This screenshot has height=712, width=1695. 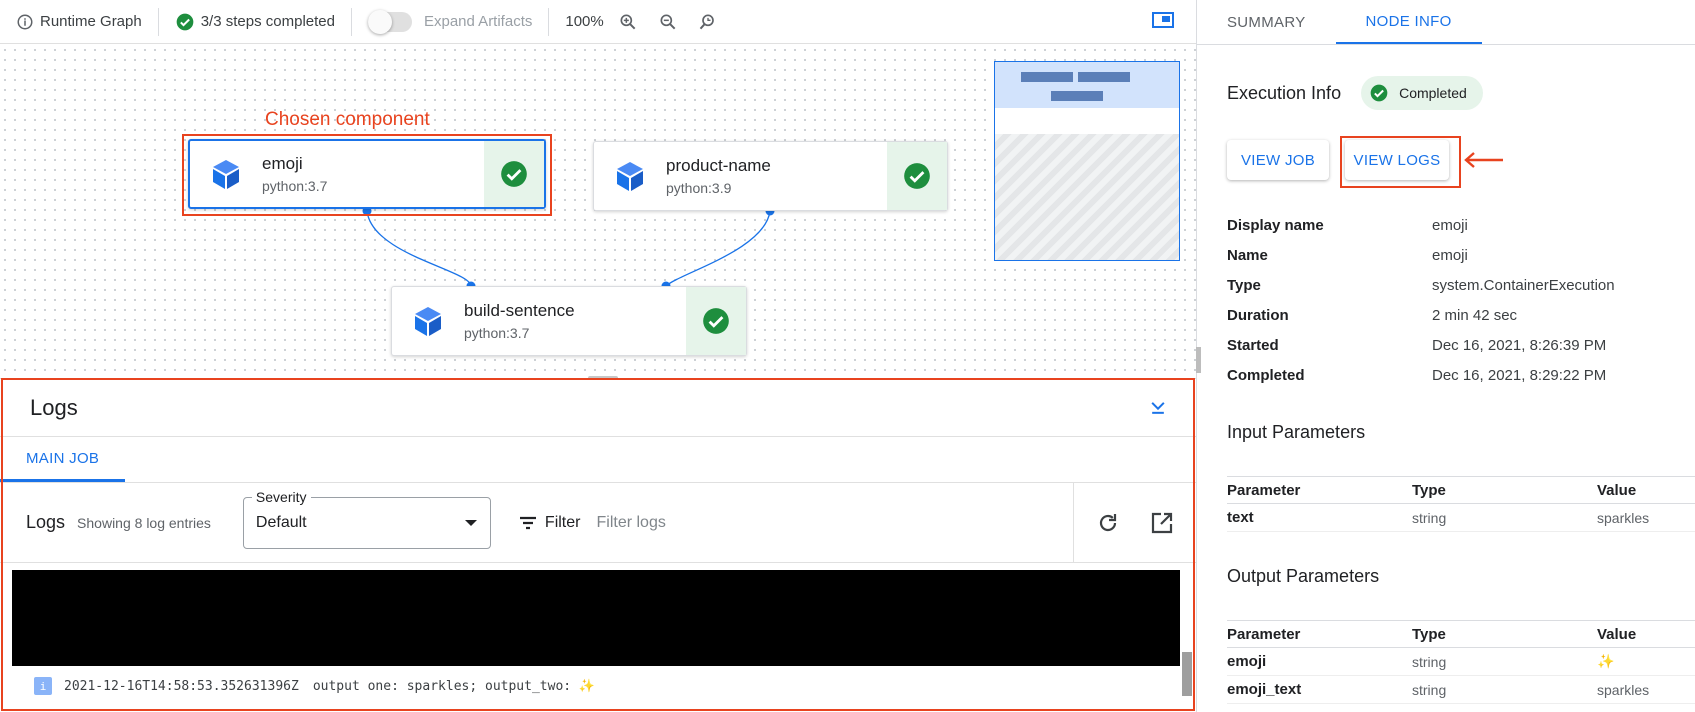 I want to click on detail-value: Dec 16, 2021, 8:26:39 PM, so click(x=1519, y=345).